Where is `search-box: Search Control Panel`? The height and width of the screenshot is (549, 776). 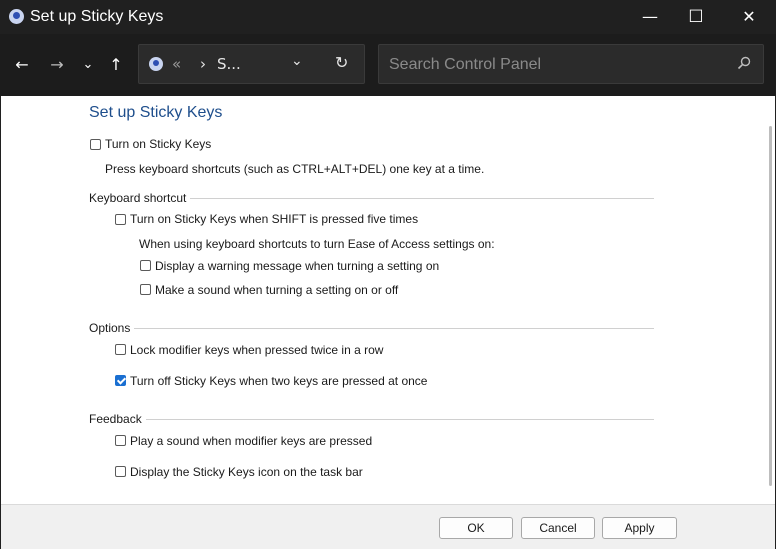
search-box: Search Control Panel is located at coordinates (571, 64).